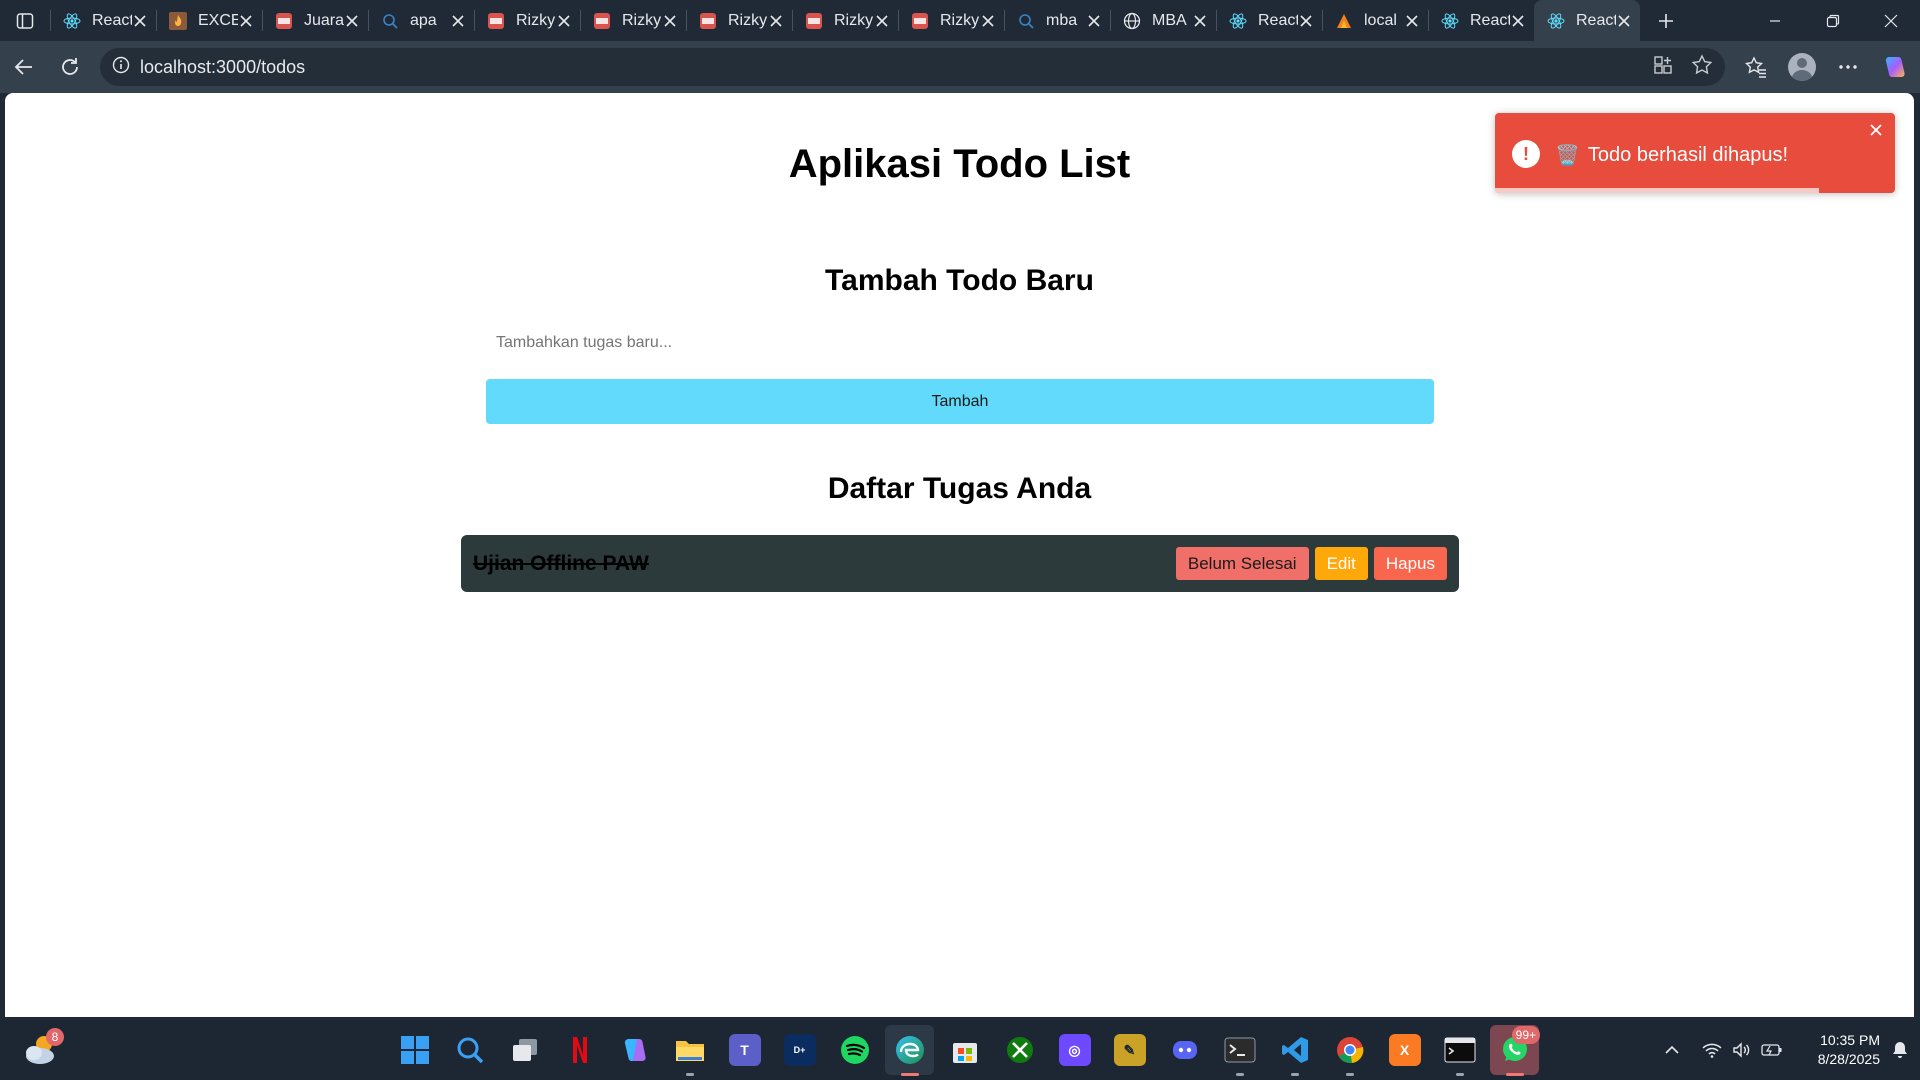  What do you see at coordinates (469, 1050) in the screenshot?
I see `search-icon` at bounding box center [469, 1050].